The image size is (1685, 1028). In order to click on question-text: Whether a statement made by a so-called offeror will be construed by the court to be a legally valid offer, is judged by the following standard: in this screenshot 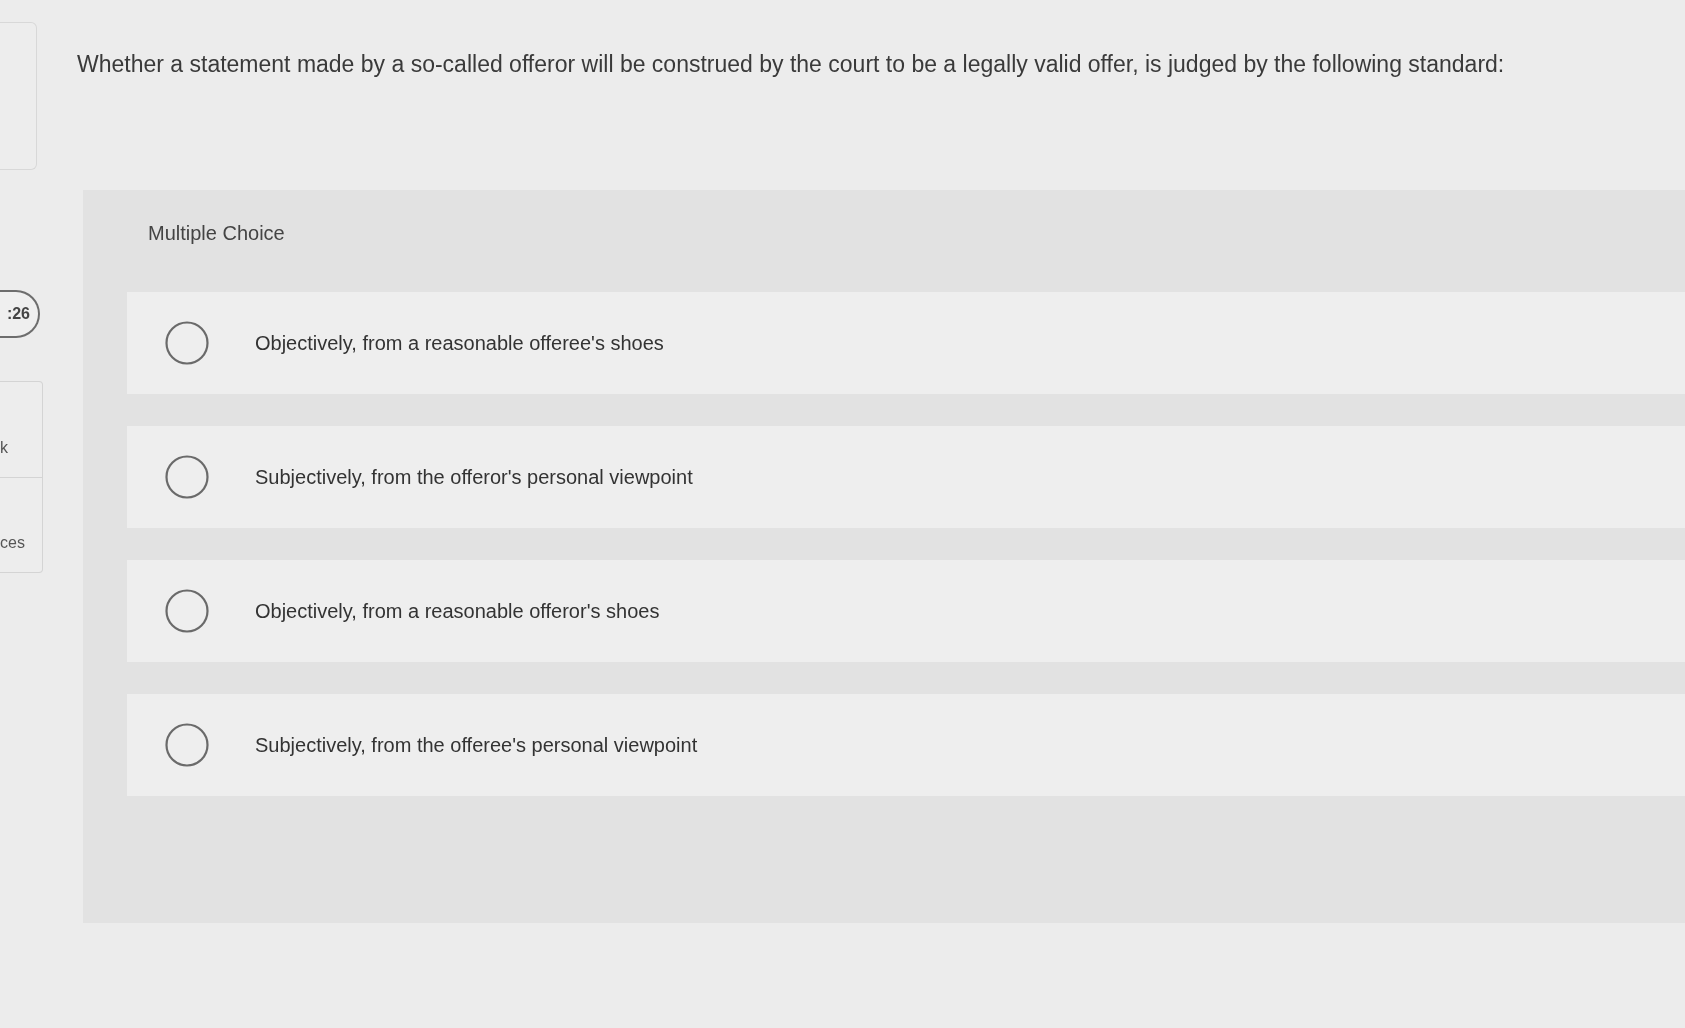, I will do `click(791, 64)`.